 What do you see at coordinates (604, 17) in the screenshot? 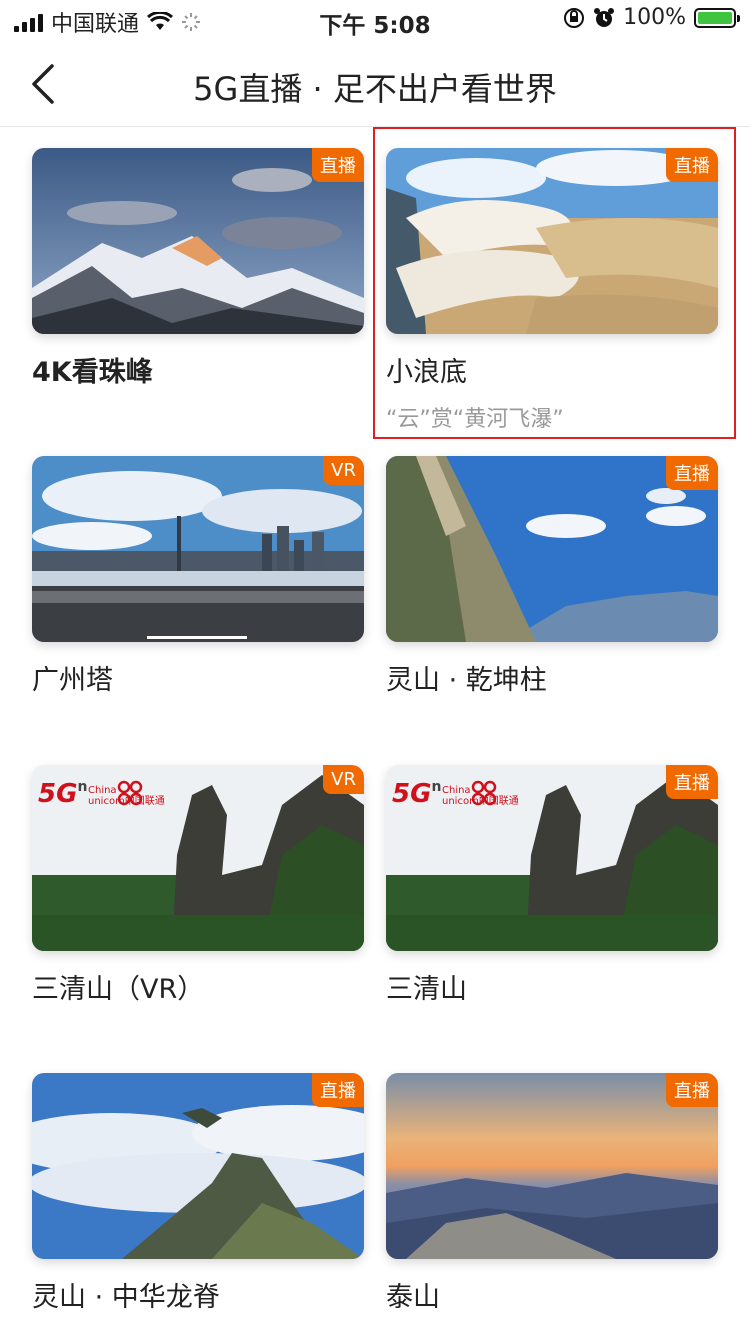
I see `alarm-icon` at bounding box center [604, 17].